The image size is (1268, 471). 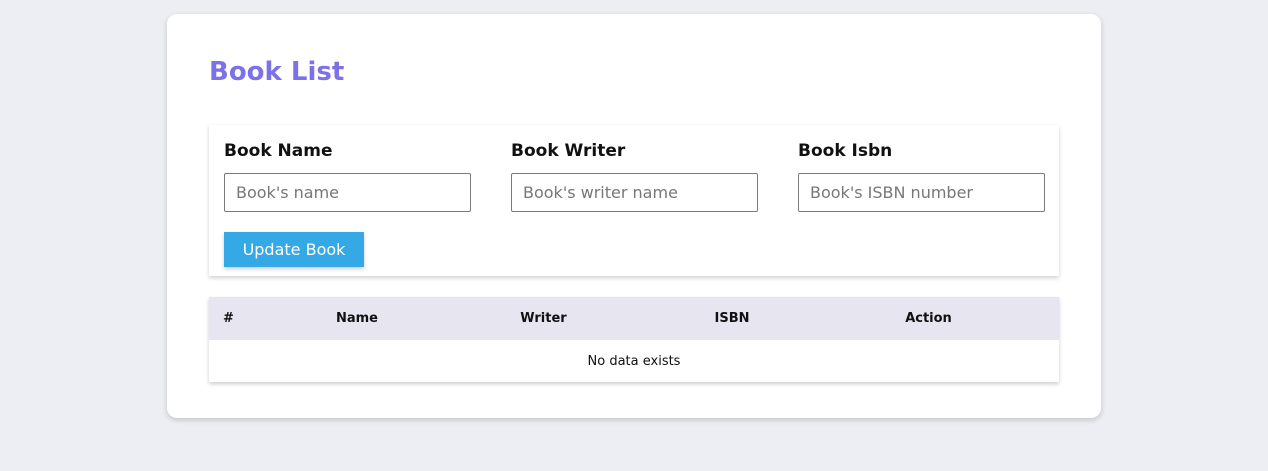 What do you see at coordinates (278, 151) in the screenshot?
I see `book-name-label: Book Name` at bounding box center [278, 151].